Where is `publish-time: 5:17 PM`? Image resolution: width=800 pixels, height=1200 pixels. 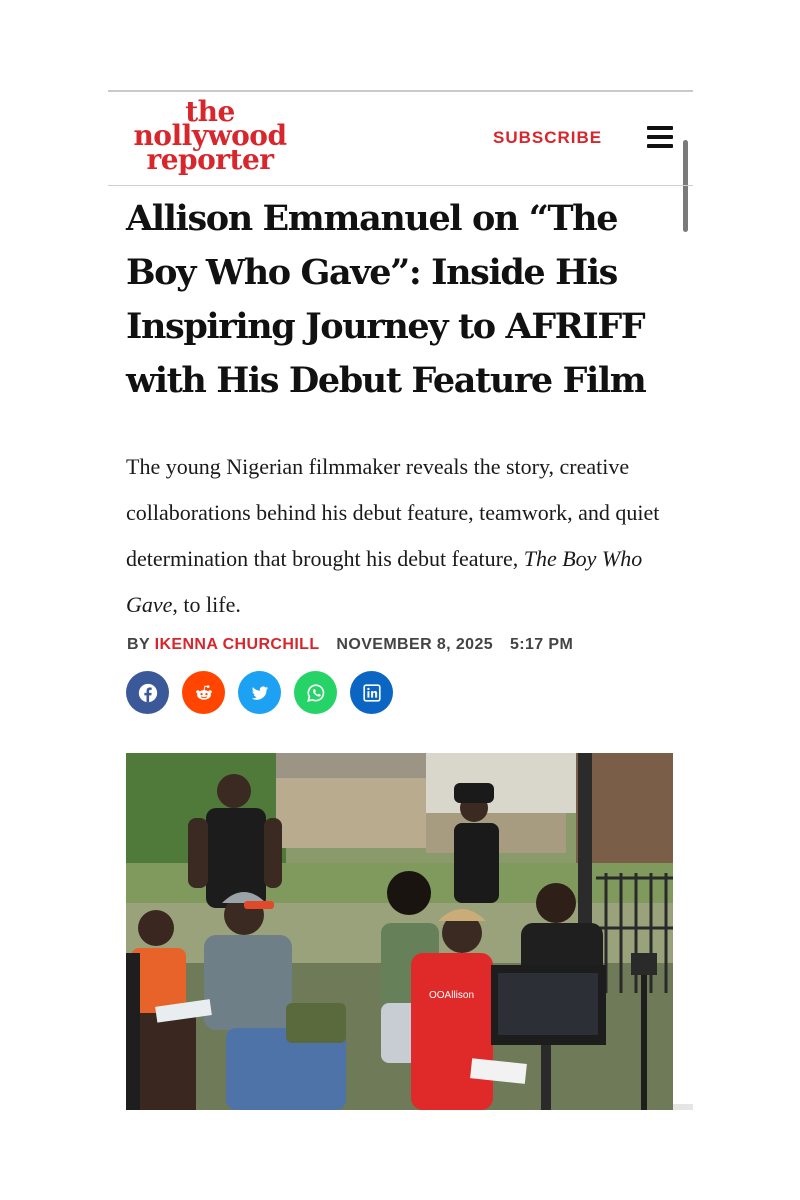 publish-time: 5:17 PM is located at coordinates (541, 644).